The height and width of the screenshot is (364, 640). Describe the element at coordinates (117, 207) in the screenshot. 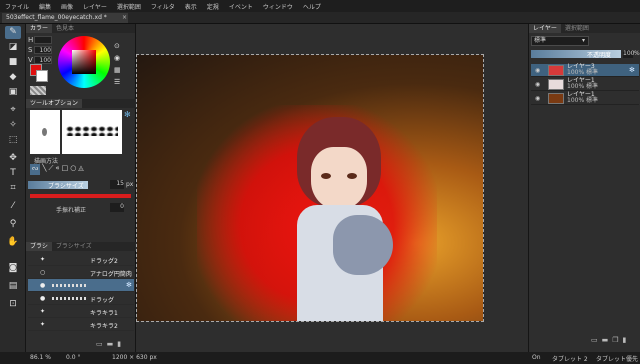

I see `stabilizer-field: 0` at that location.